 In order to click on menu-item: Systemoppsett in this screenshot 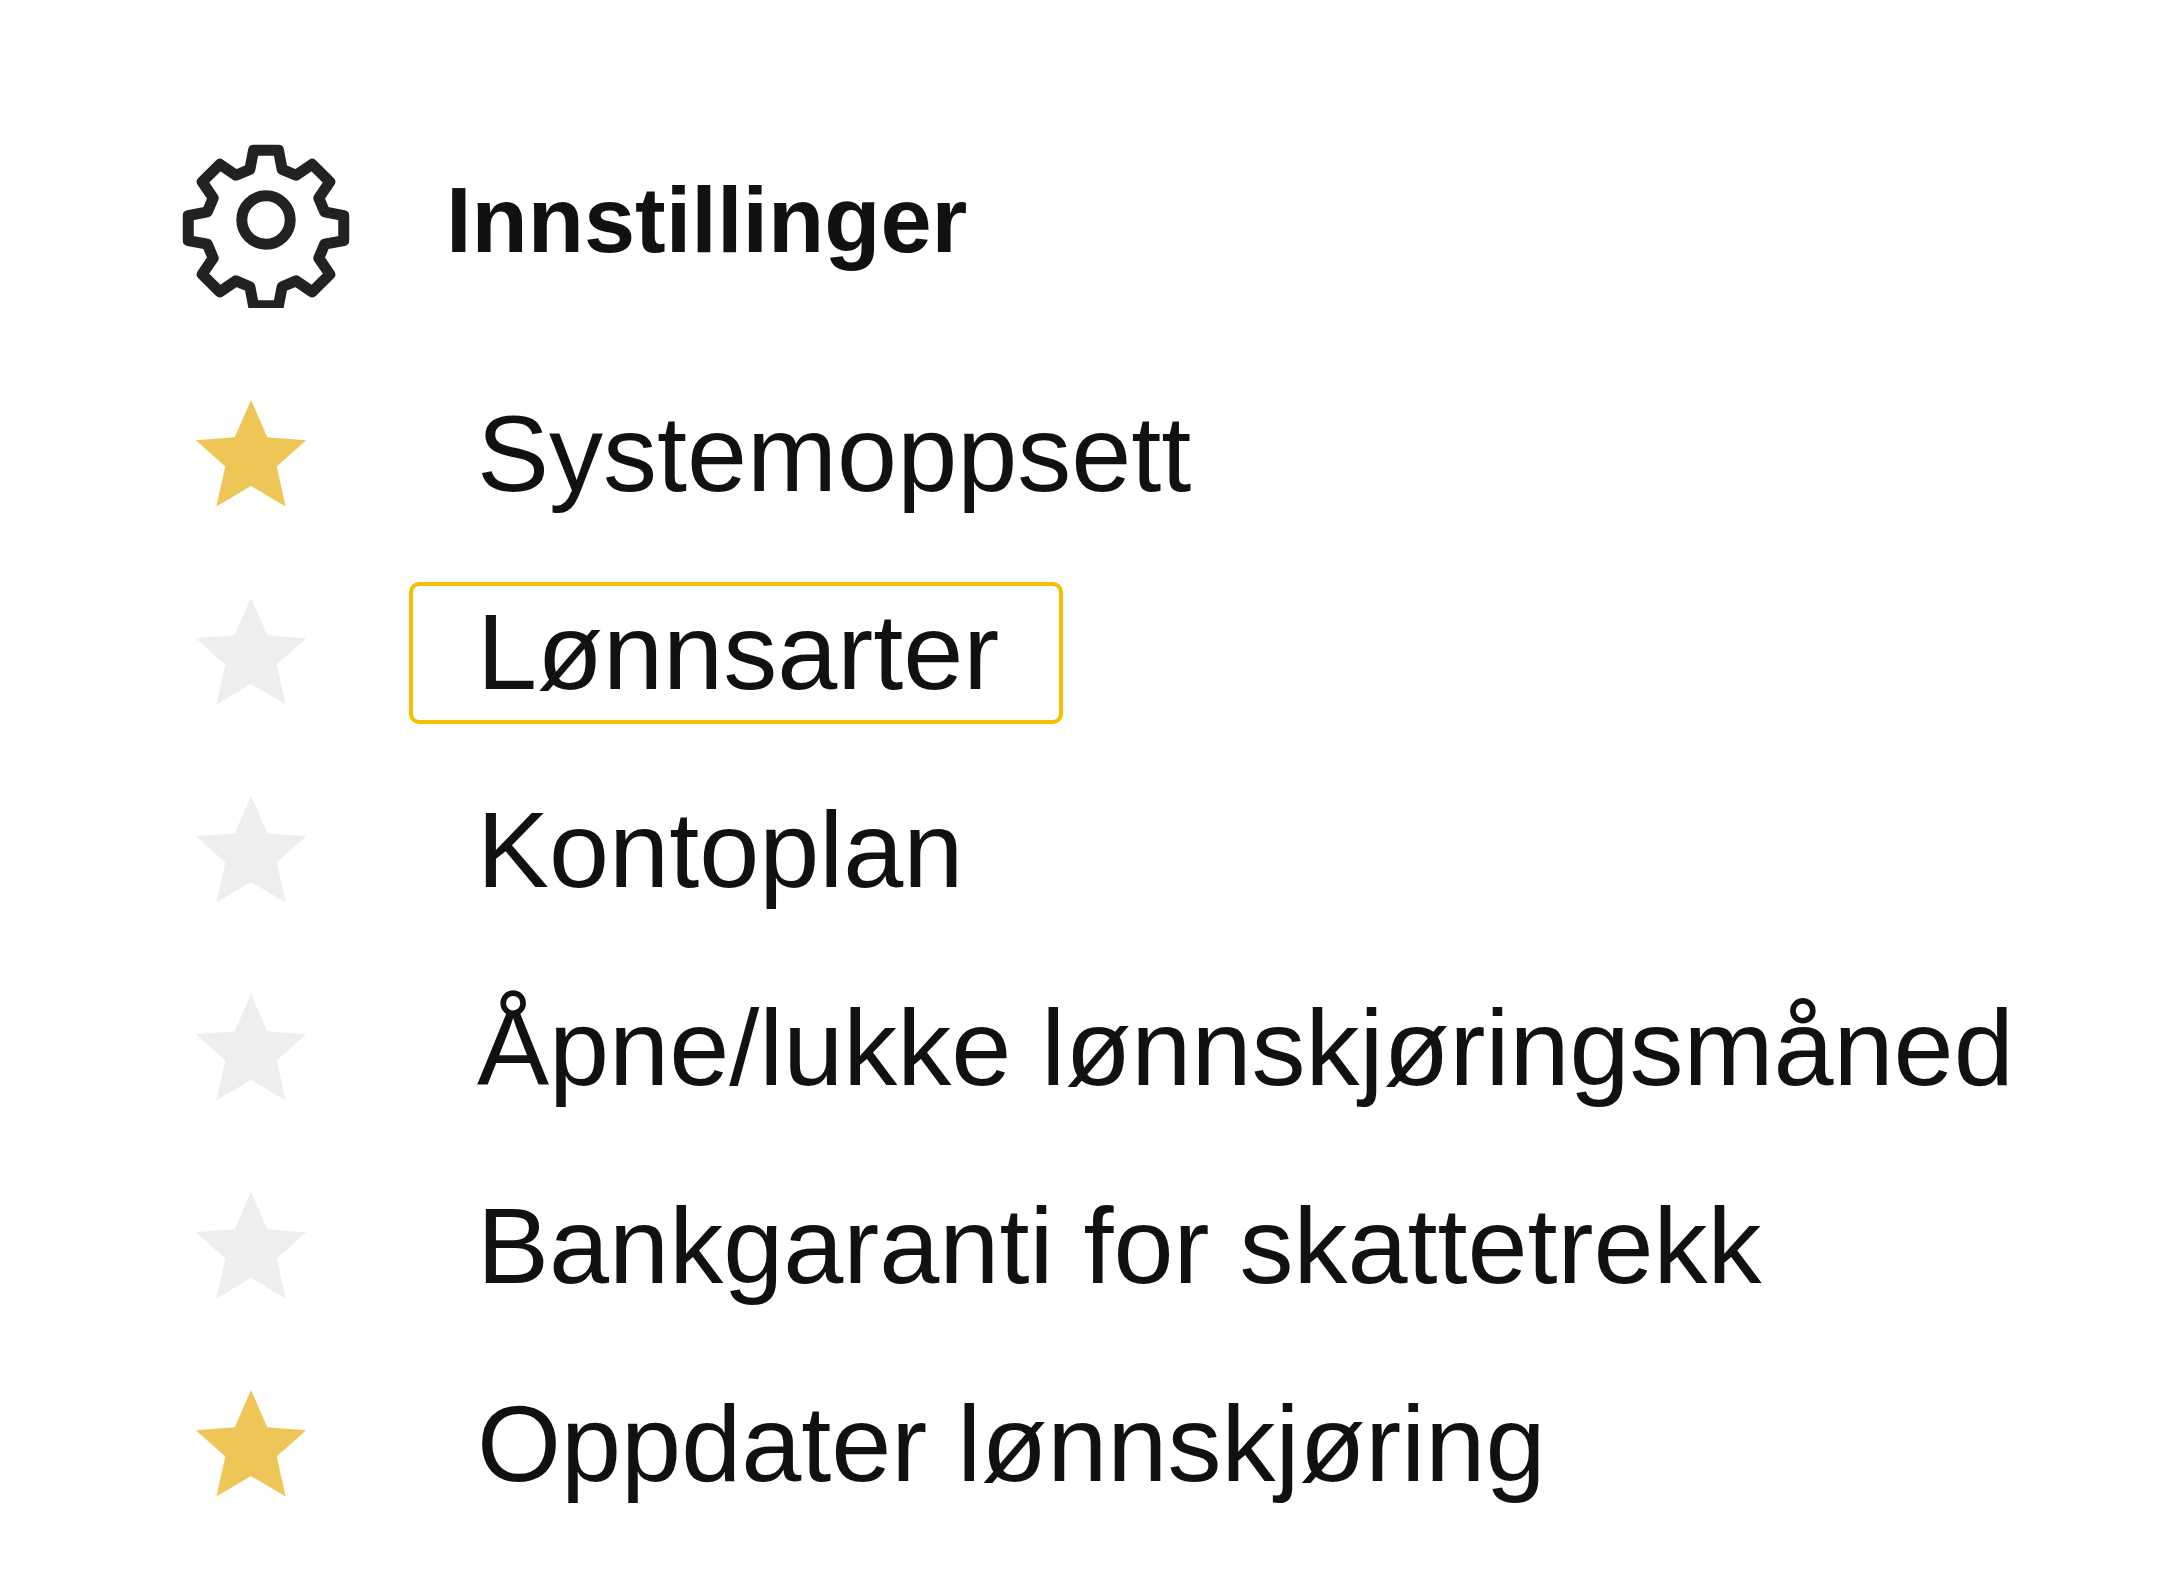, I will do `click(832, 455)`.